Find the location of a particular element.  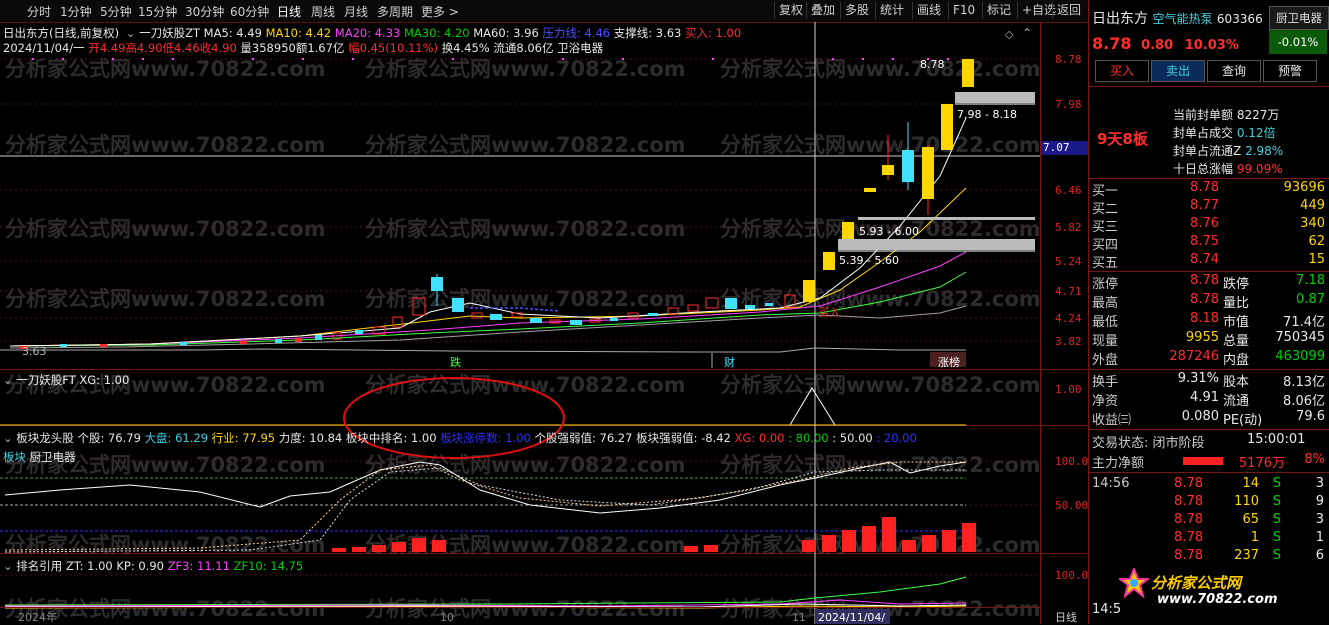

alert-button: 预警 is located at coordinates (1290, 71).